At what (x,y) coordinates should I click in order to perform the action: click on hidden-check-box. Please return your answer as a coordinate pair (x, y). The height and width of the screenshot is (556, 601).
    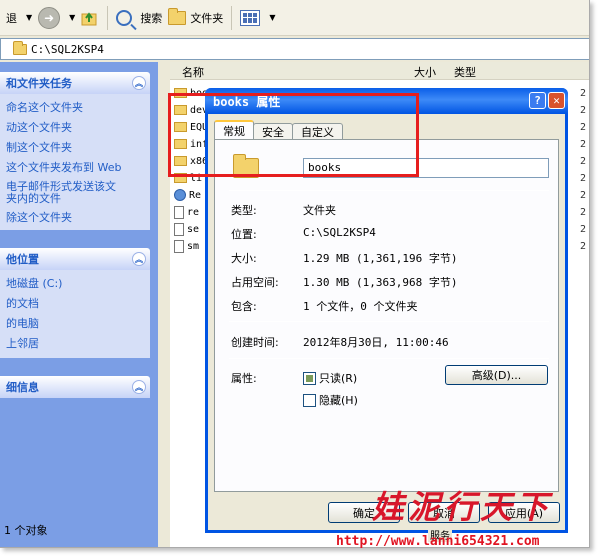
    Looking at the image, I should click on (309, 400).